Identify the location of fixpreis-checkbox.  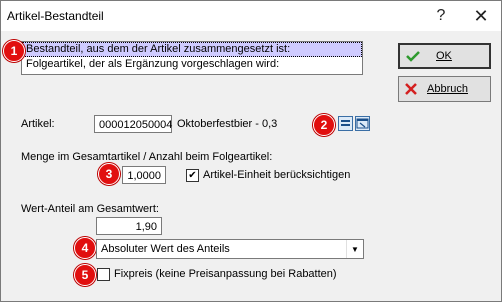
(103, 274).